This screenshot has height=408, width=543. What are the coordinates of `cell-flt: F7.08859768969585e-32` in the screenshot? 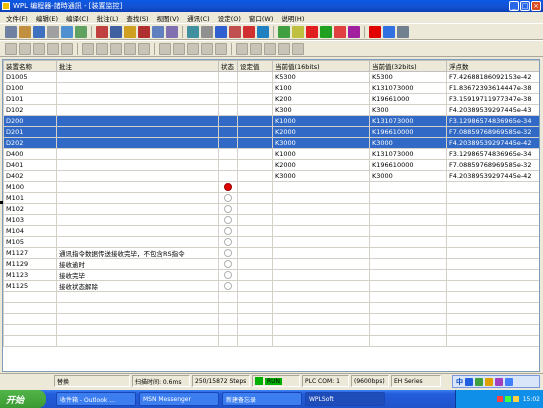 It's located at (492, 132).